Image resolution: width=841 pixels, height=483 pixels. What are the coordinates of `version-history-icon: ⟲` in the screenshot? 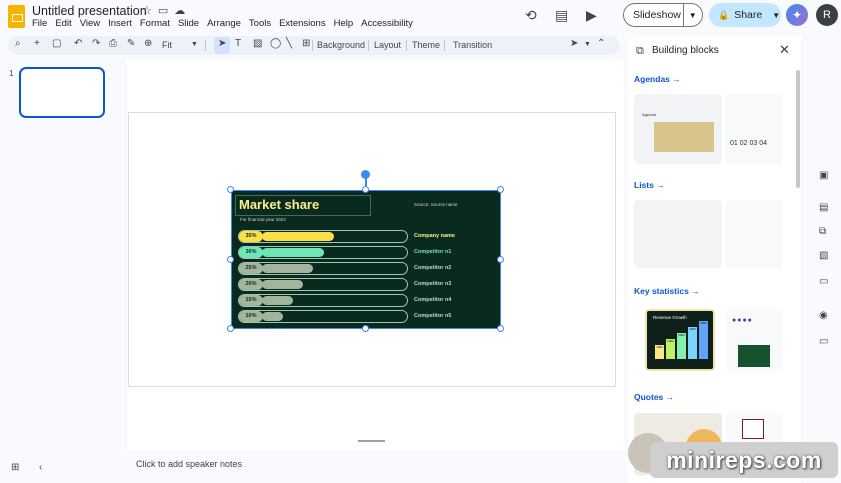 It's located at (531, 15).